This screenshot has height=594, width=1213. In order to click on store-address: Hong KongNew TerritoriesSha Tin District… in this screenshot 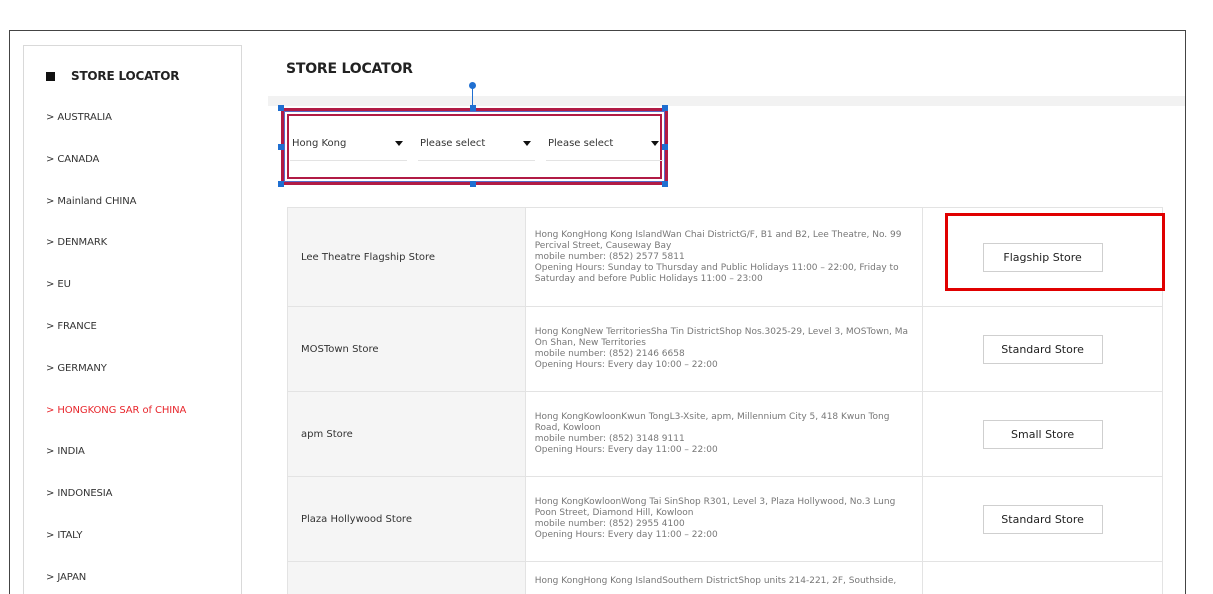, I will do `click(721, 337)`.